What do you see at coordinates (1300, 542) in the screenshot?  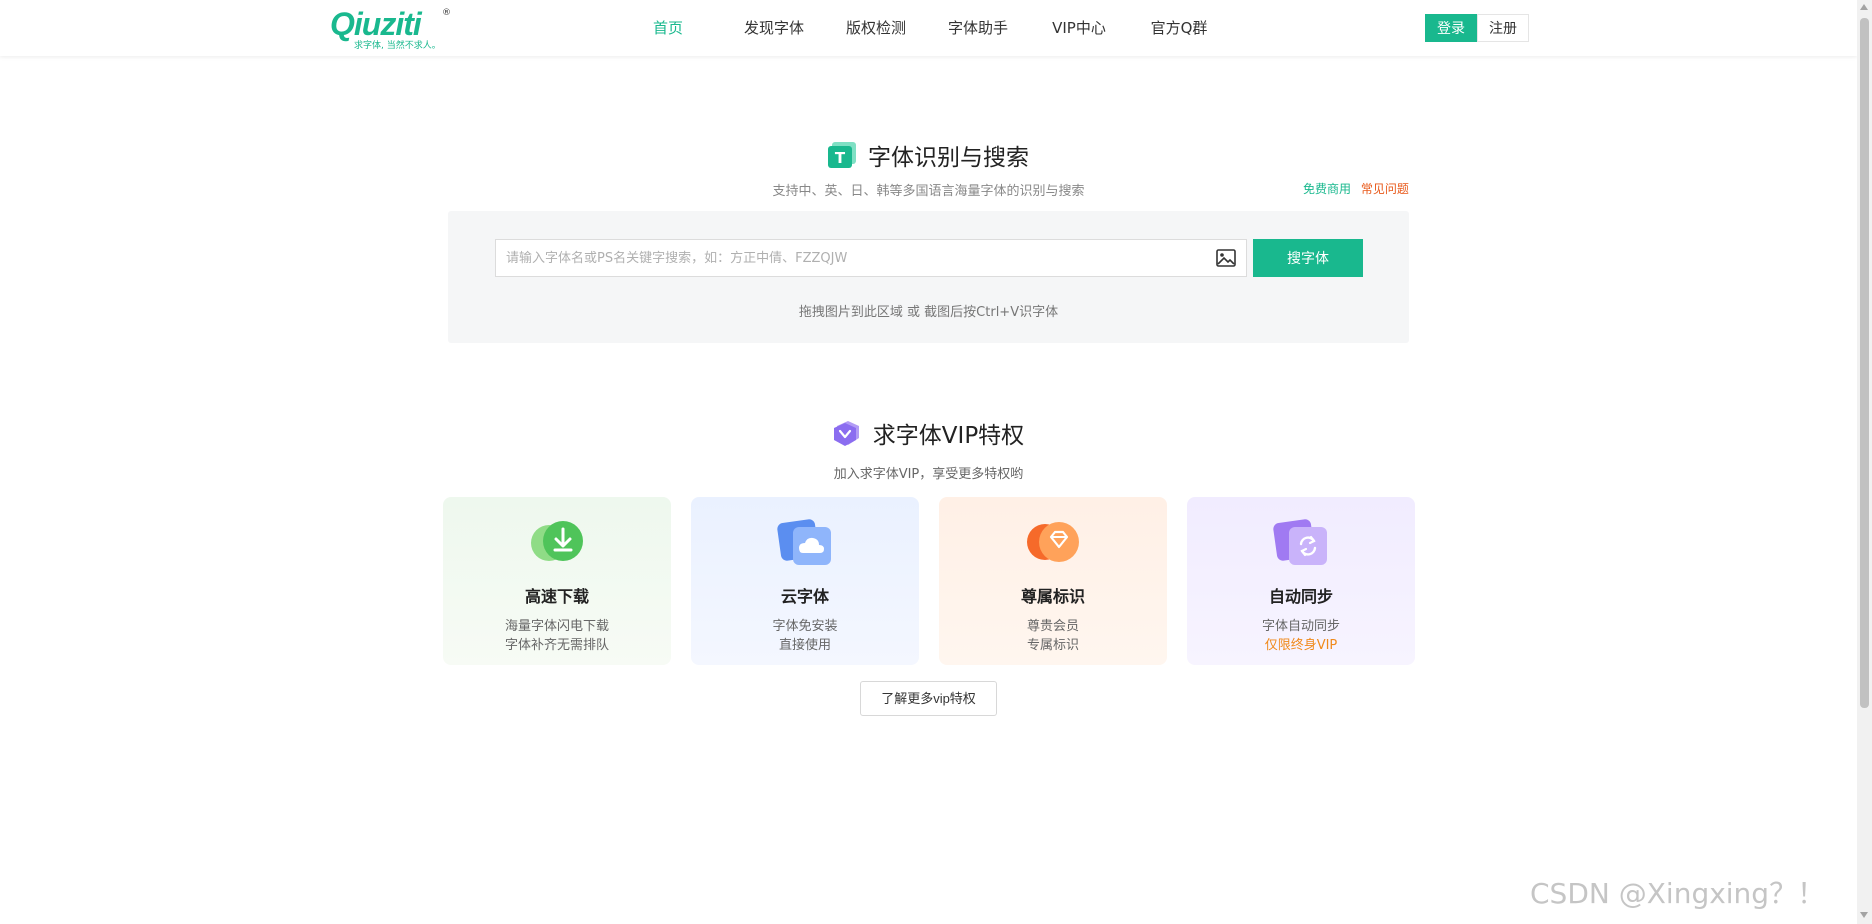 I see `sync-icon` at bounding box center [1300, 542].